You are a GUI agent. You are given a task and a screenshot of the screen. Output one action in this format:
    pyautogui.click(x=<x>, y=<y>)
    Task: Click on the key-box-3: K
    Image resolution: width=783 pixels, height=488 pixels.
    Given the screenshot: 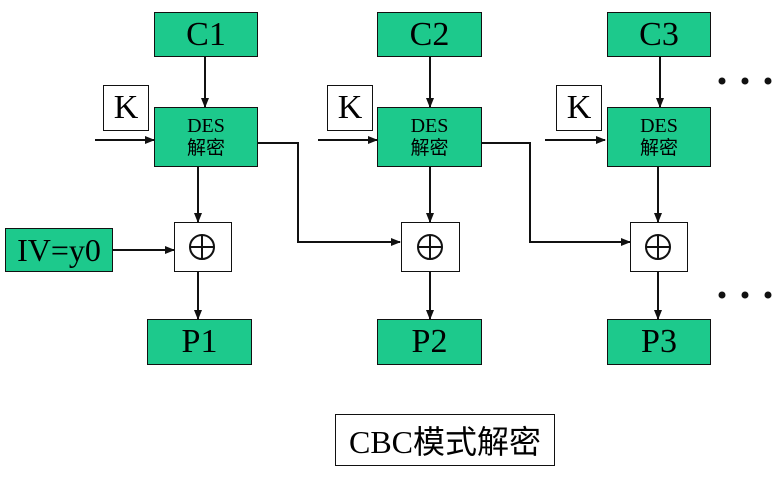 What is the action you would take?
    pyautogui.click(x=579, y=108)
    